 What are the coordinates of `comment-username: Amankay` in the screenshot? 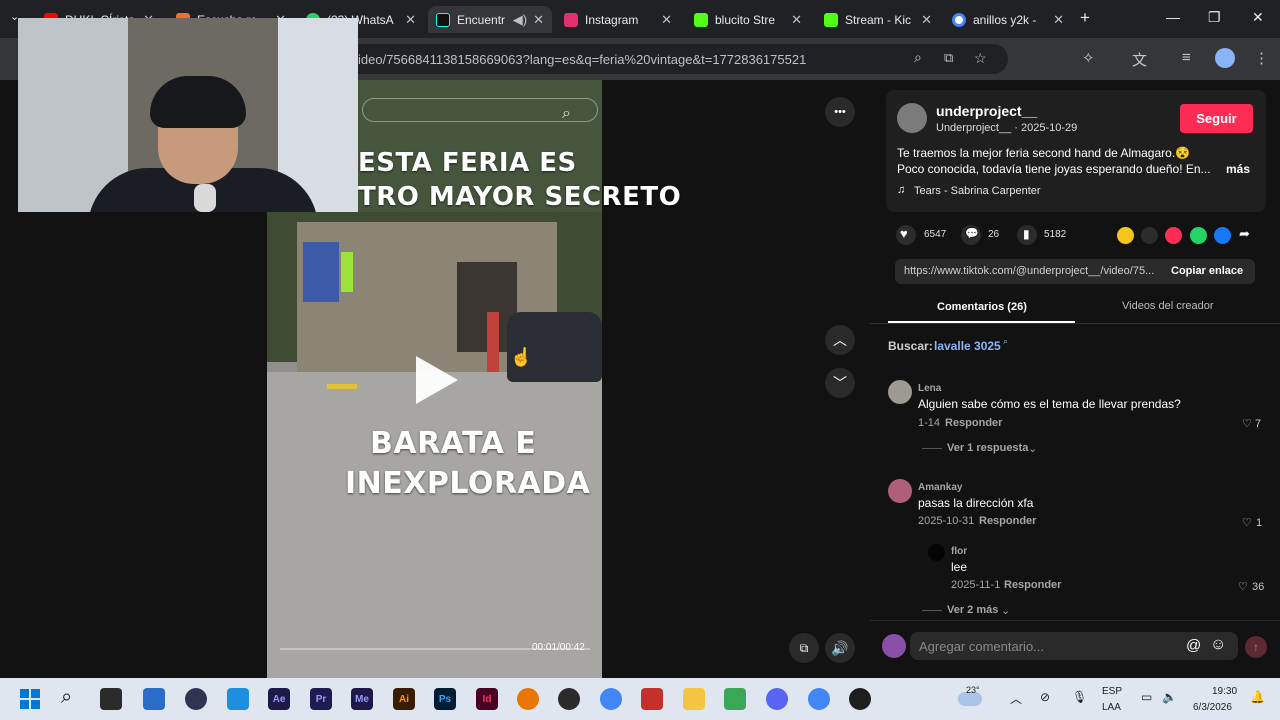 It's located at (940, 487).